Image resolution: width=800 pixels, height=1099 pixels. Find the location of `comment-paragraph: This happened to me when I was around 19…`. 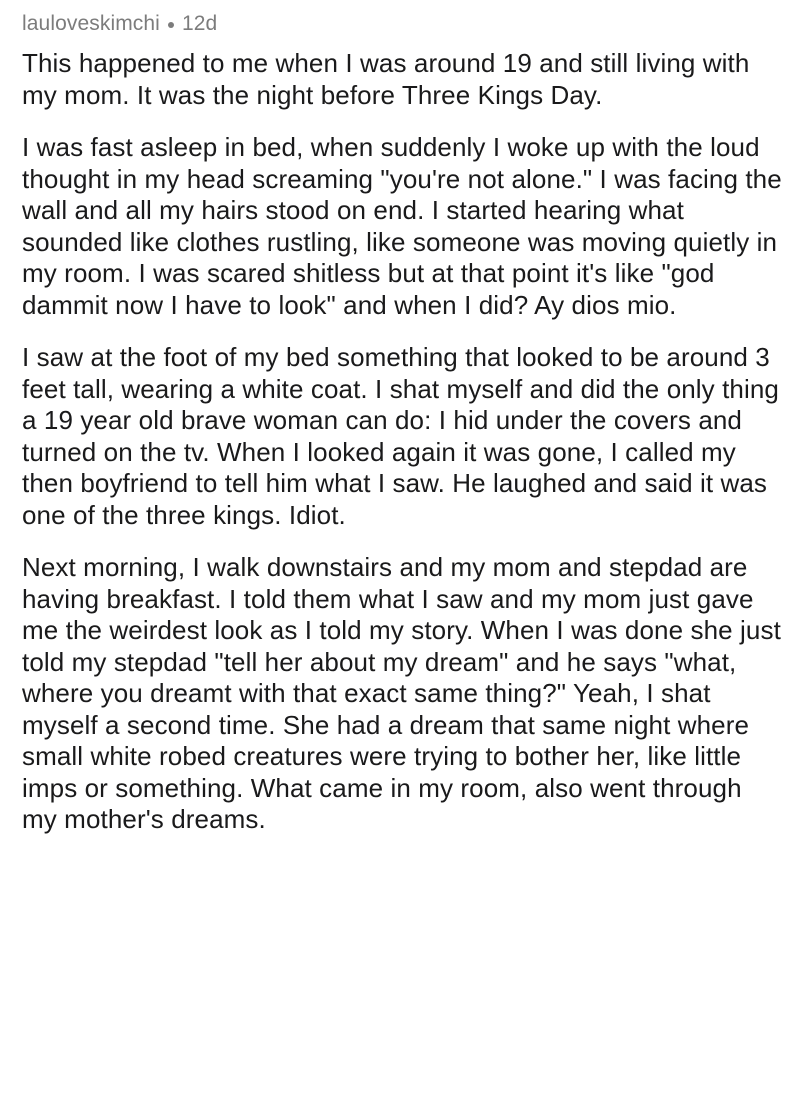

comment-paragraph: This happened to me when I was around 19… is located at coordinates (386, 79).